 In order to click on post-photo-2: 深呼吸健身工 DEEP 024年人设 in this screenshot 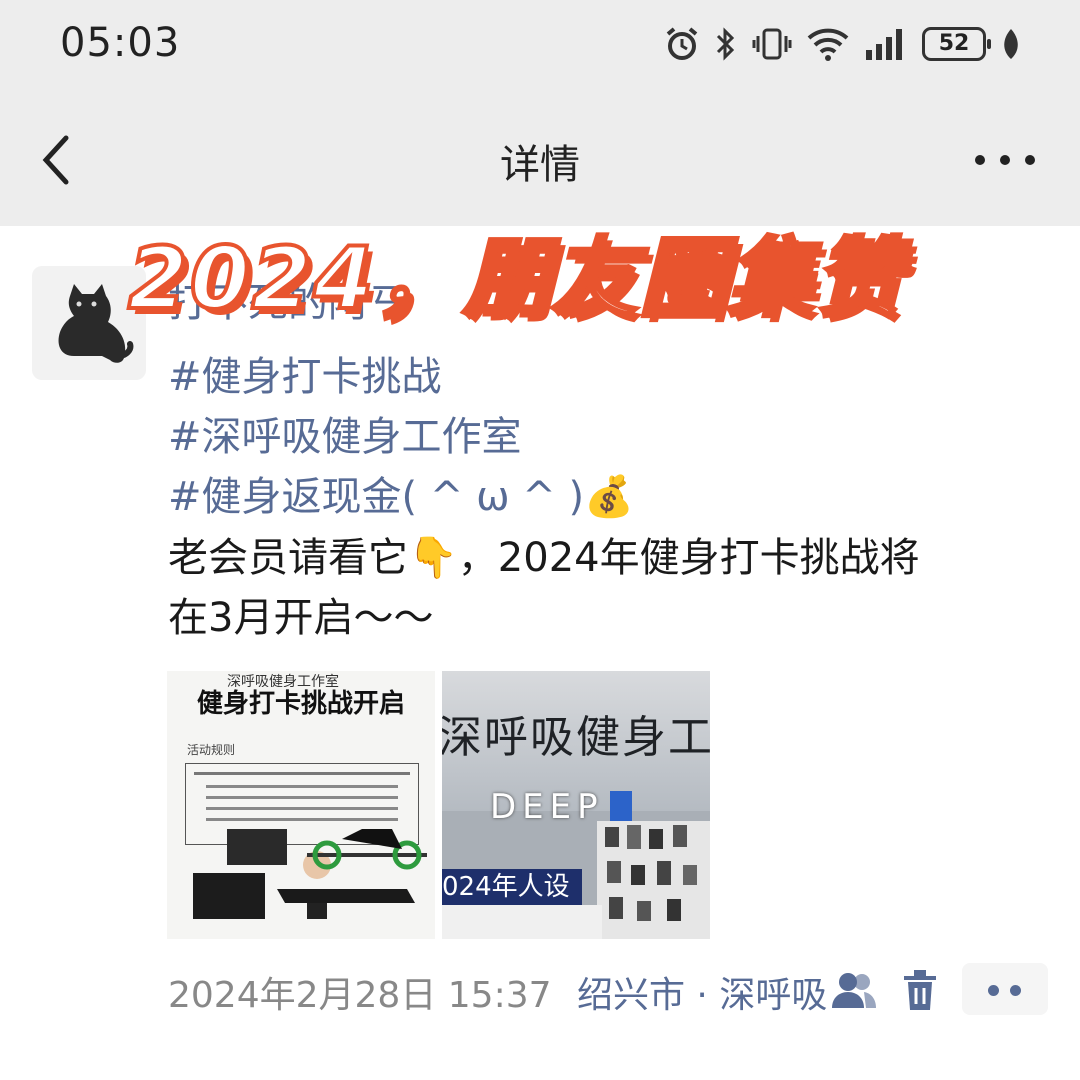, I will do `click(576, 805)`.